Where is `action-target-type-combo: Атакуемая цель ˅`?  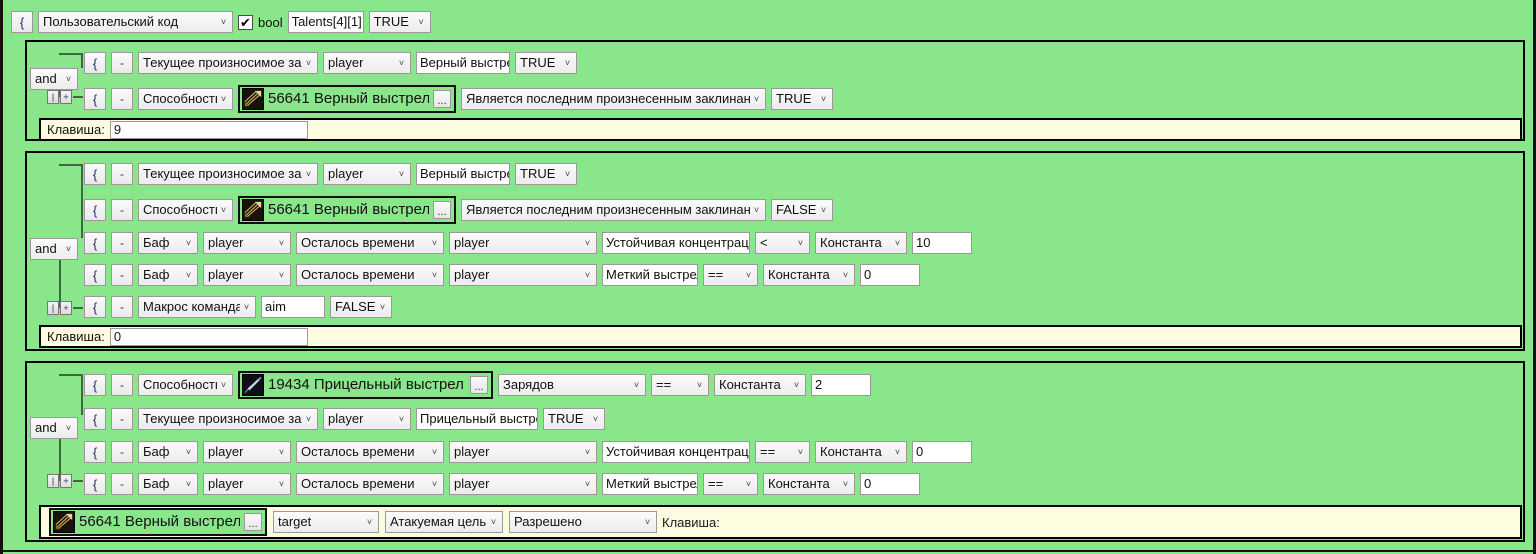
action-target-type-combo: Атакуемая цель ˅ is located at coordinates (444, 522).